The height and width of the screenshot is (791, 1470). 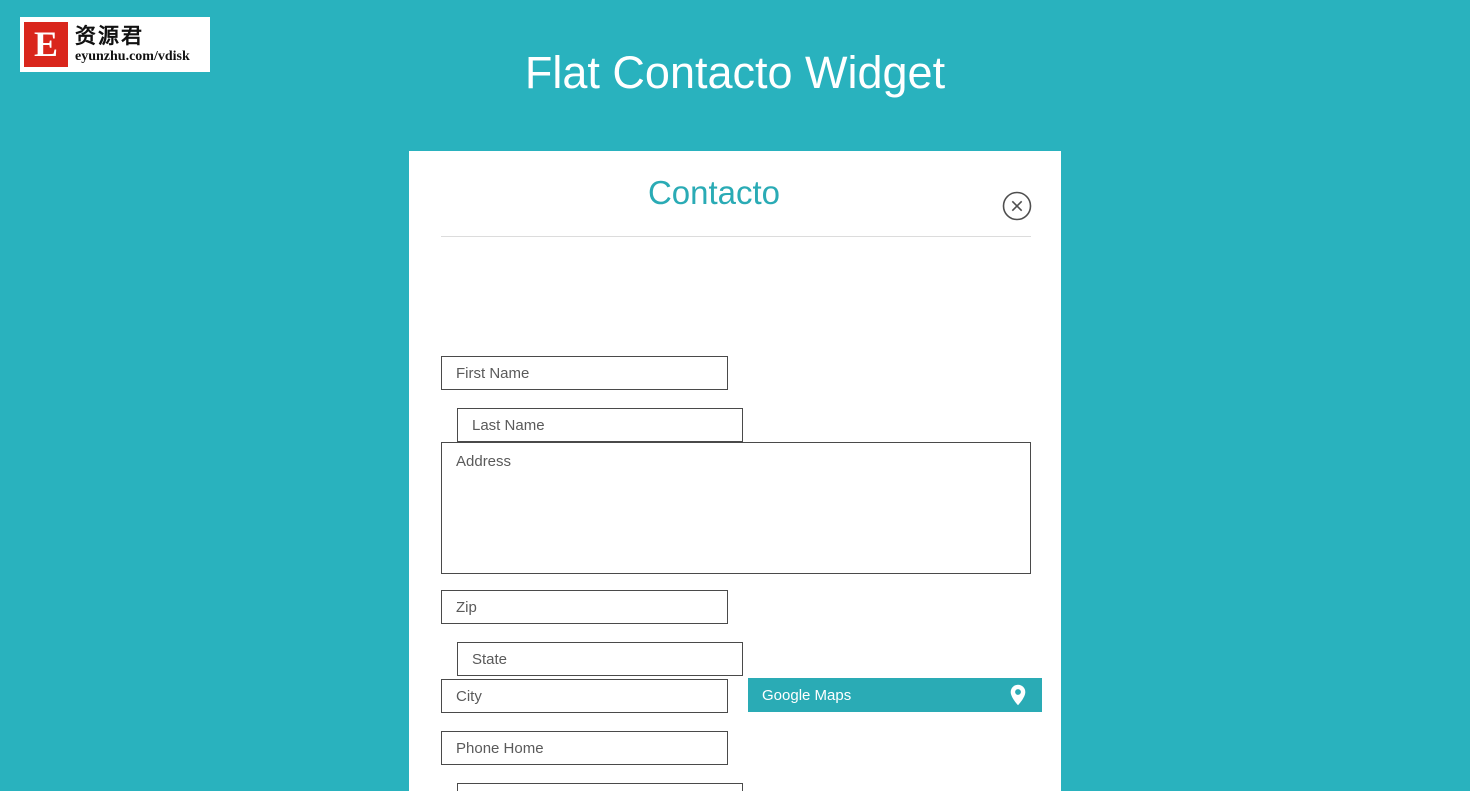 I want to click on first-name-input, so click(x=584, y=373).